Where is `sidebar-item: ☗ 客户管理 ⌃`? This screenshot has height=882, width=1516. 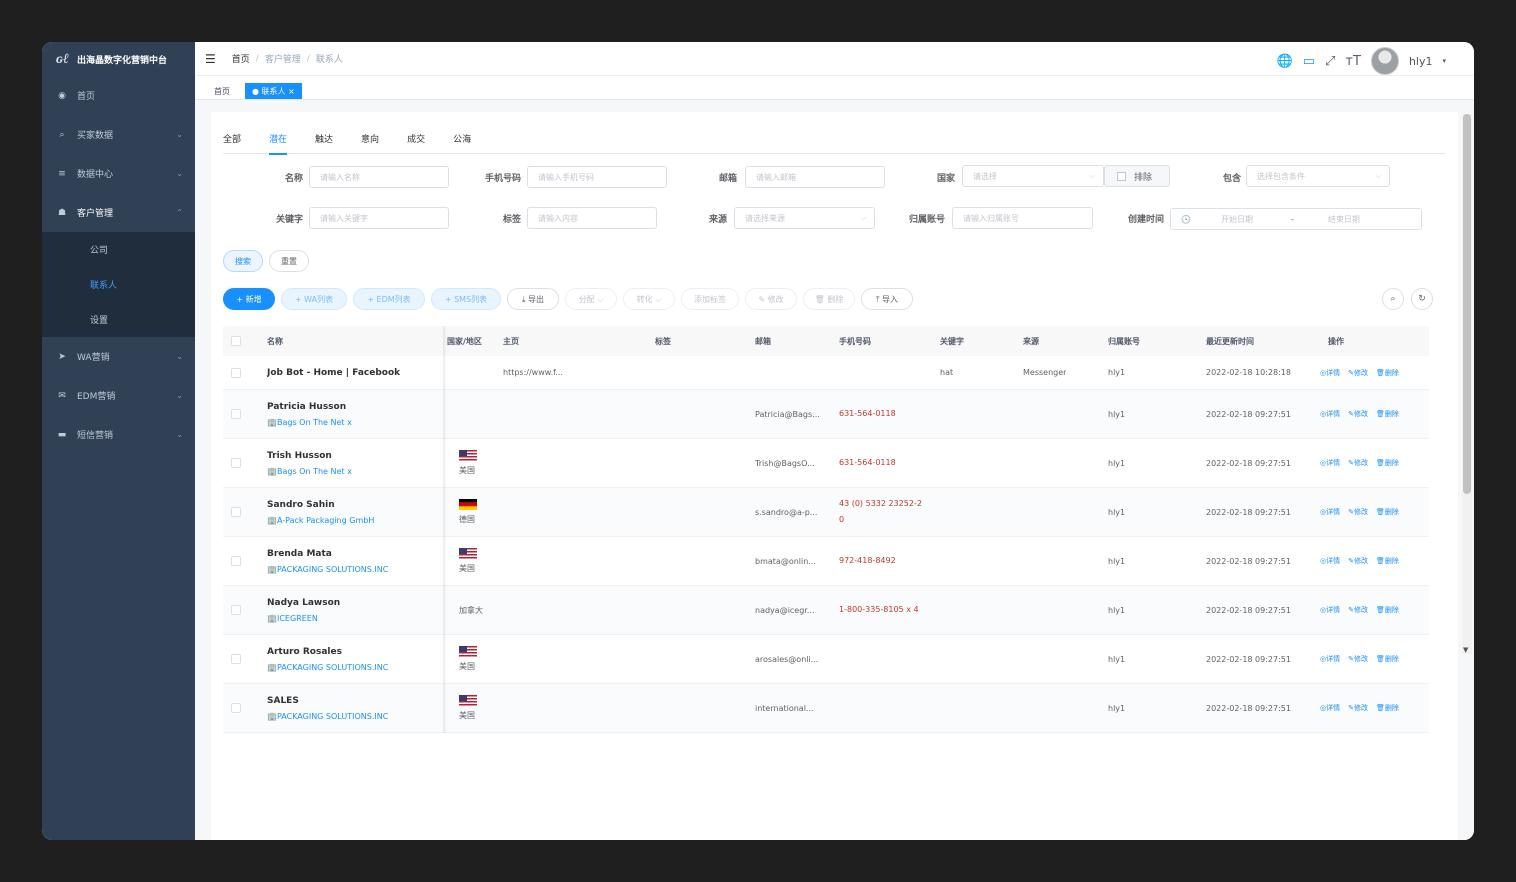
sidebar-item: ☗ 客户管理 ⌃ is located at coordinates (118, 212).